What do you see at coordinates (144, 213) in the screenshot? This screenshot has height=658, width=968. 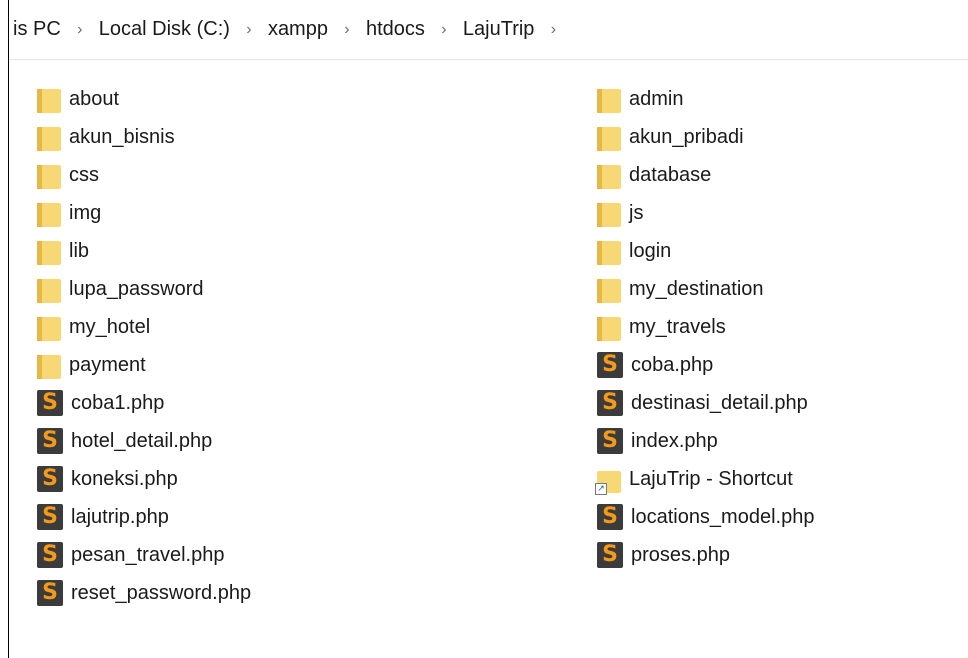 I see `folder-item: img` at bounding box center [144, 213].